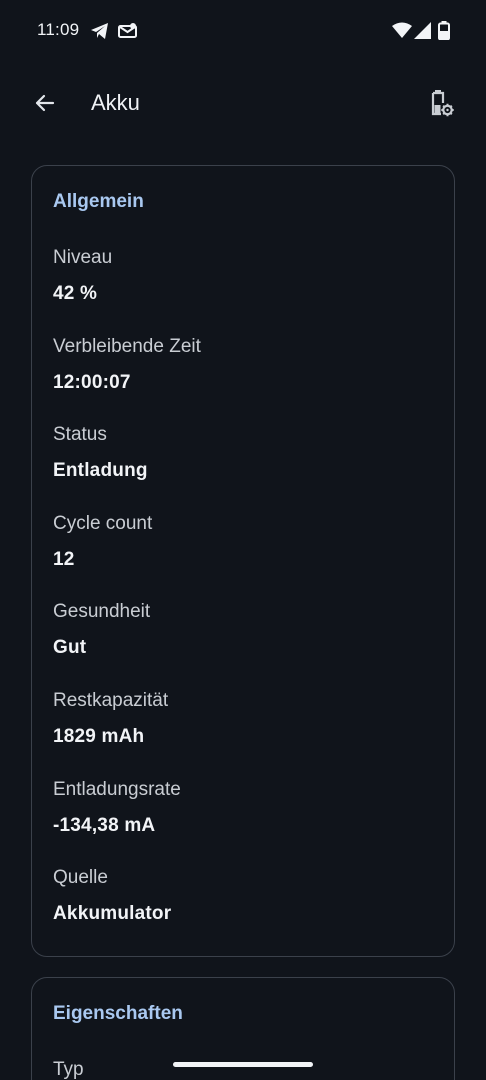  What do you see at coordinates (98, 201) in the screenshot?
I see `general-card-title: Allgemein` at bounding box center [98, 201].